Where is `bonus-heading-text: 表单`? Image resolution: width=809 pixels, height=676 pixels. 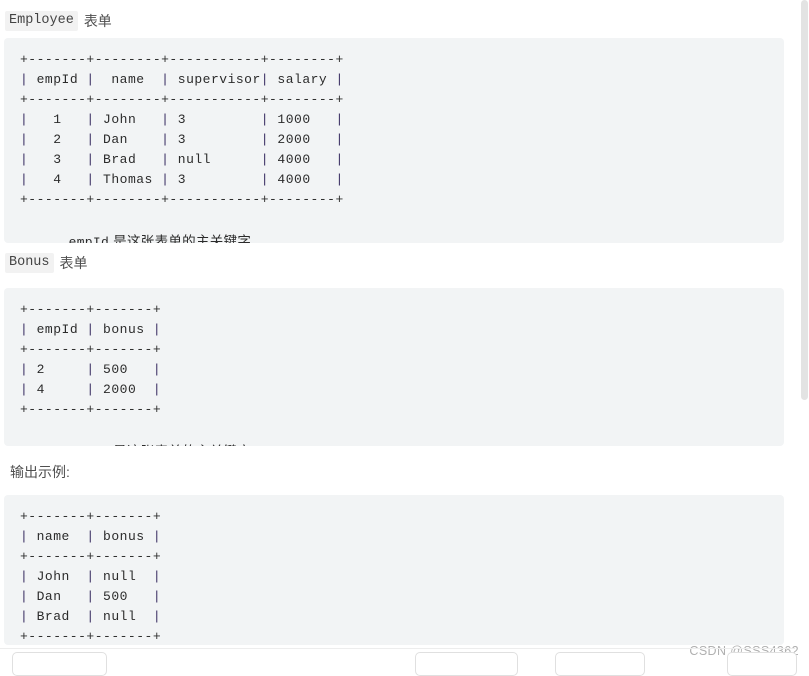
bonus-heading-text: 表单 is located at coordinates (73, 263).